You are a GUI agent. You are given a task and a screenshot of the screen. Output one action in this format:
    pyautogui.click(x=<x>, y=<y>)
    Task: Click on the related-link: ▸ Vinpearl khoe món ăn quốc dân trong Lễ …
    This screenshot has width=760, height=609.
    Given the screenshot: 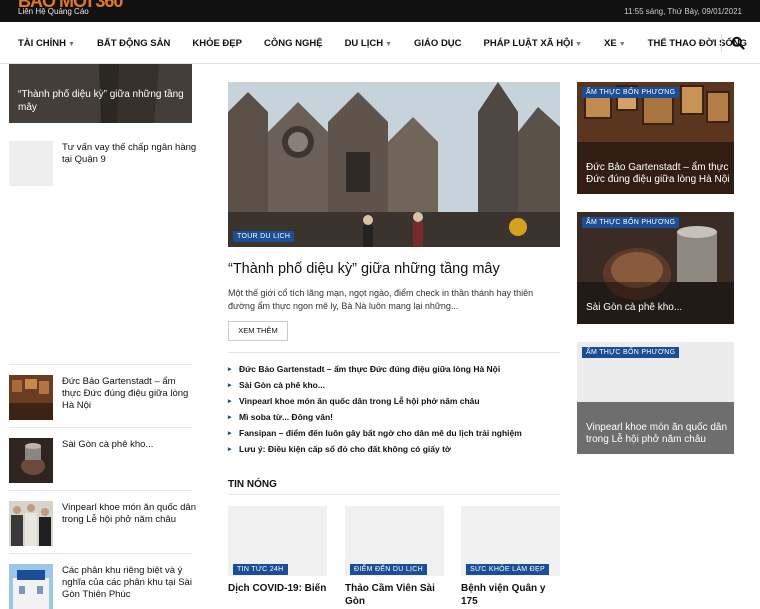 What is the action you would take?
    pyautogui.click(x=394, y=401)
    